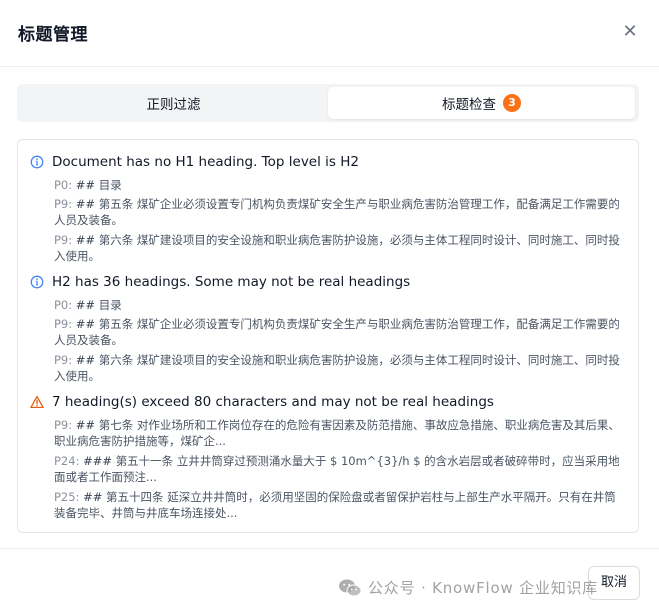  Describe the element at coordinates (37, 402) in the screenshot. I see `warning-icon` at that location.